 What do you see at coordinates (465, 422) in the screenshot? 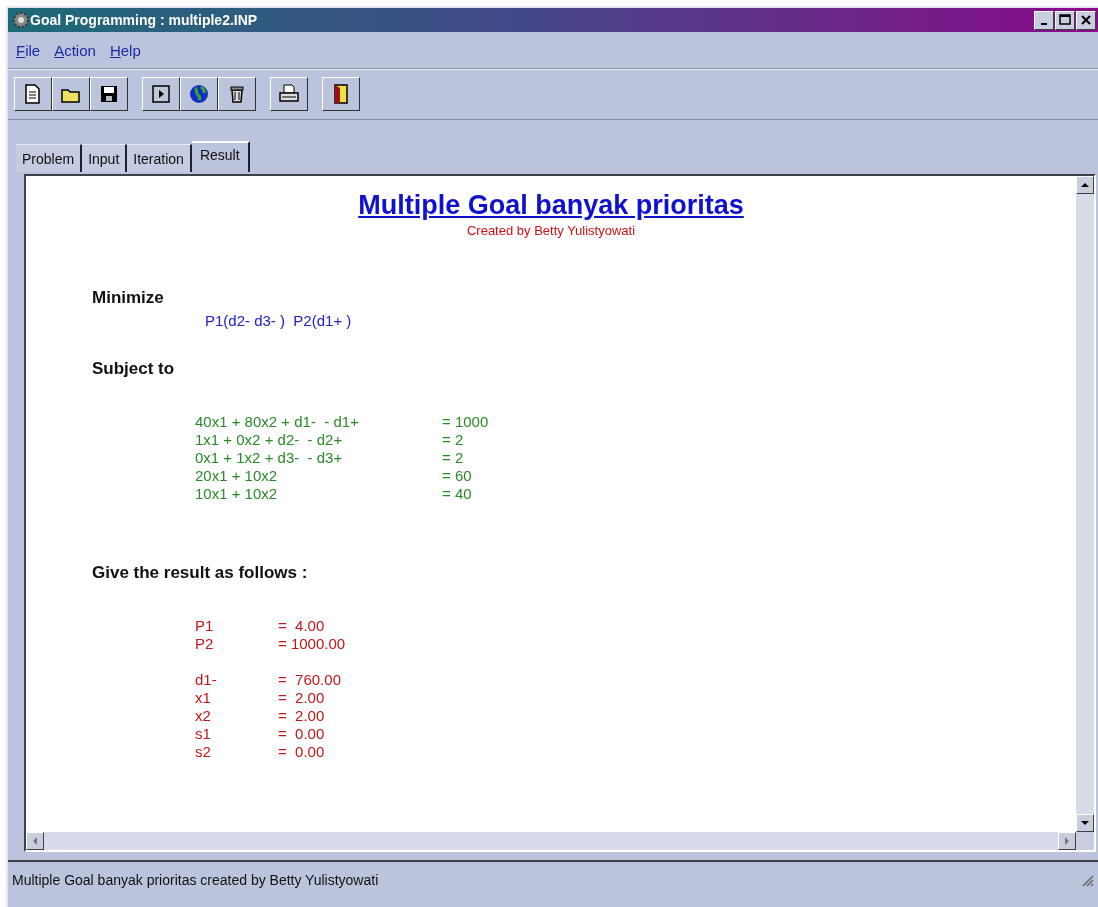
I see `constraint-value: = 1000` at bounding box center [465, 422].